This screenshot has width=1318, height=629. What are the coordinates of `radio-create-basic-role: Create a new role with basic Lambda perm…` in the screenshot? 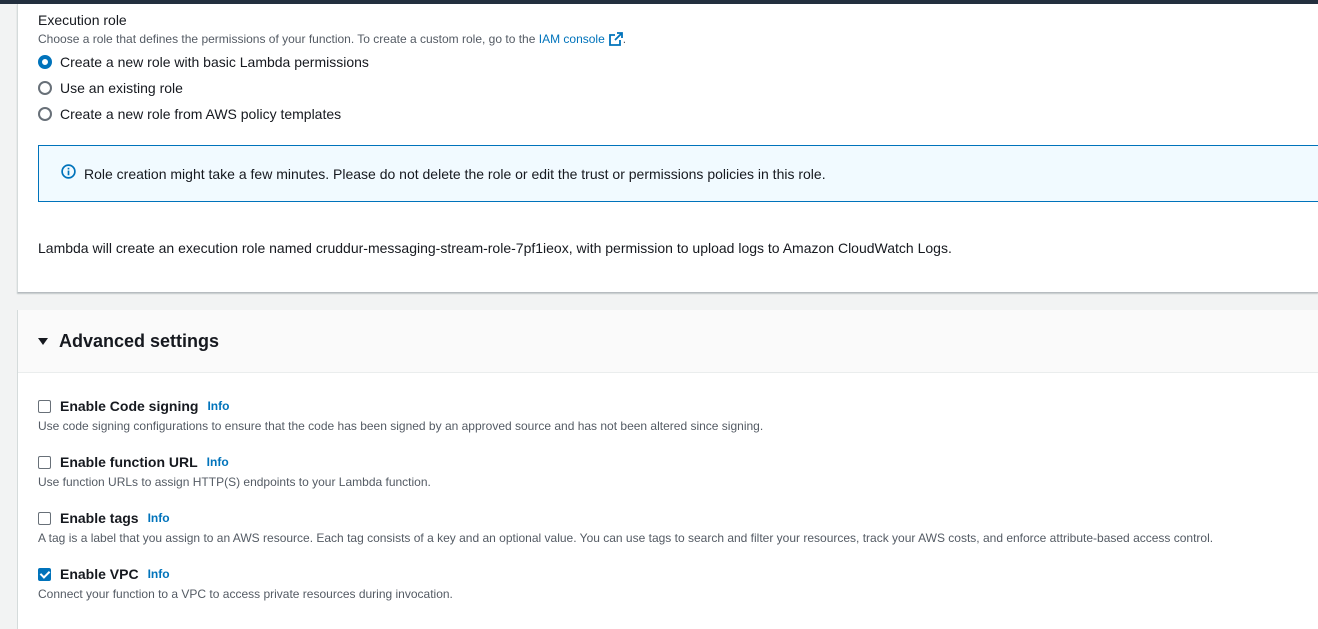 It's located at (203, 62).